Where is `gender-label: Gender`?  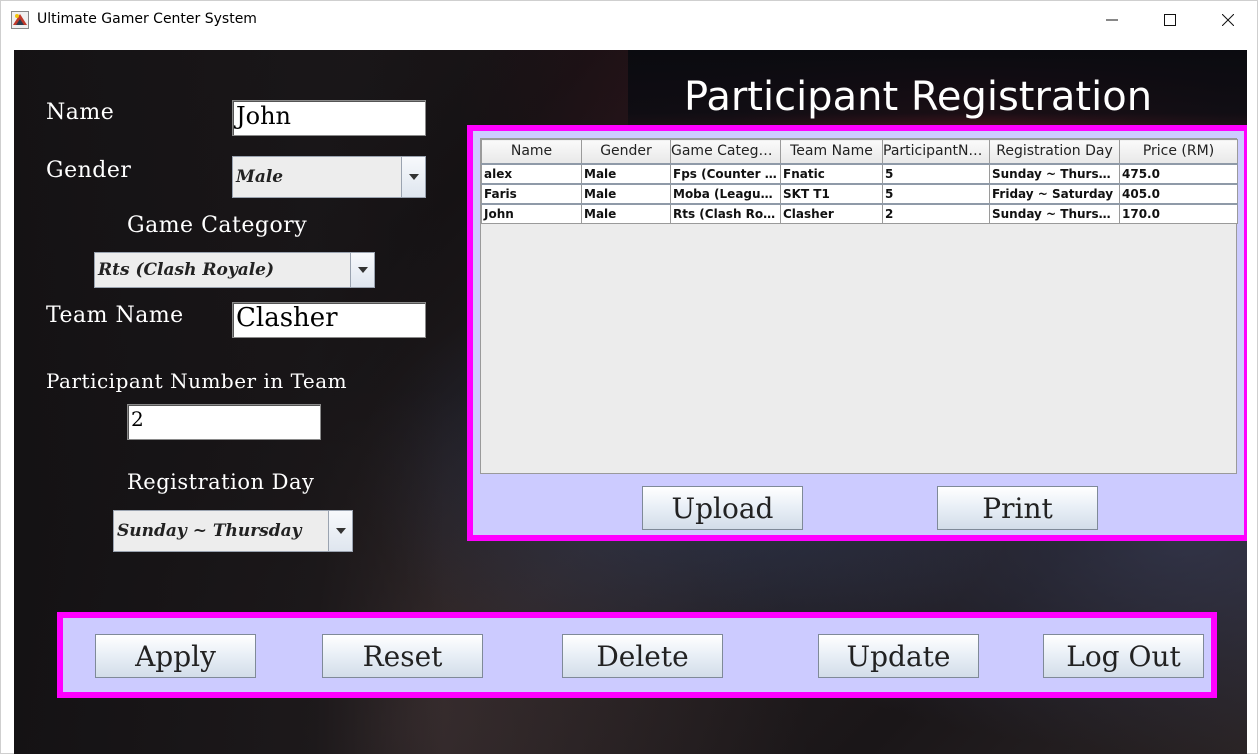
gender-label: Gender is located at coordinates (89, 170).